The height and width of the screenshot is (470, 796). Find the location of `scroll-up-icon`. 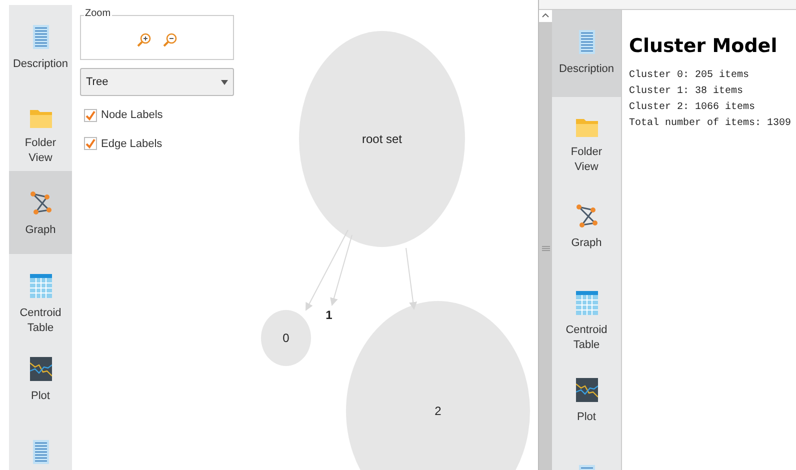

scroll-up-icon is located at coordinates (545, 16).